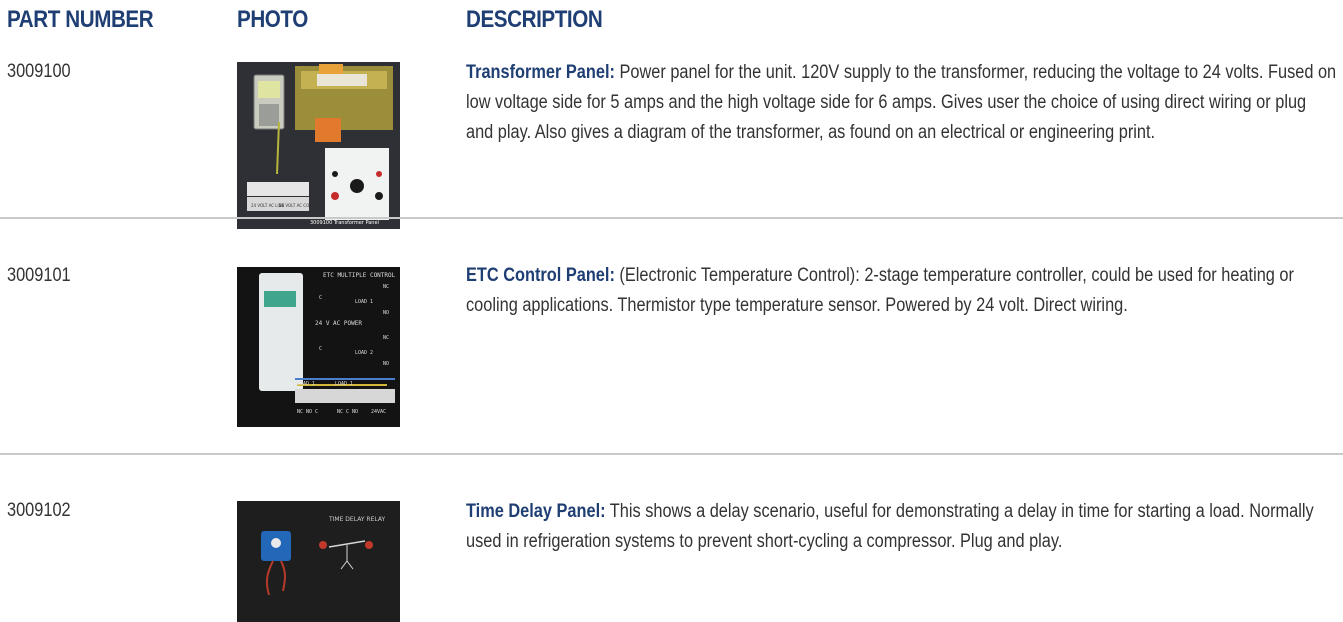 The image size is (1343, 622). Describe the element at coordinates (356, 519) in the screenshot. I see `svg-text: TIME DELAY RELAY` at that location.